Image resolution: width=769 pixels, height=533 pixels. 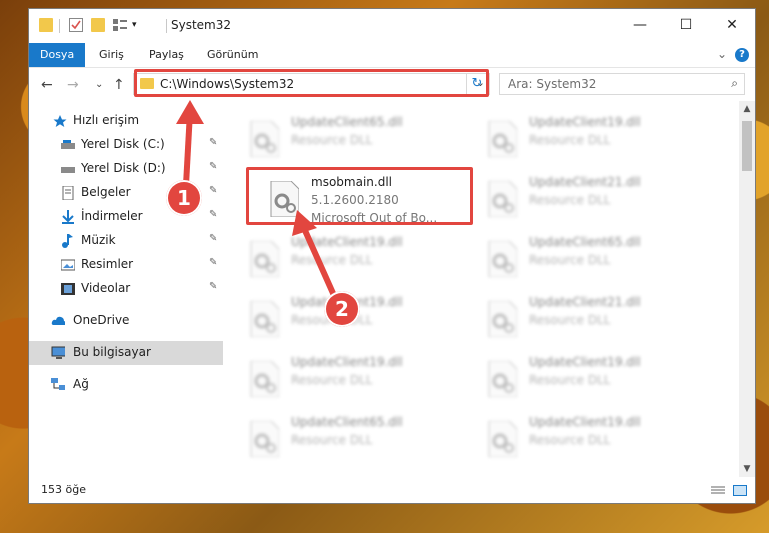 What do you see at coordinates (257, 201) in the screenshot?
I see `annotation-arrows` at bounding box center [257, 201].